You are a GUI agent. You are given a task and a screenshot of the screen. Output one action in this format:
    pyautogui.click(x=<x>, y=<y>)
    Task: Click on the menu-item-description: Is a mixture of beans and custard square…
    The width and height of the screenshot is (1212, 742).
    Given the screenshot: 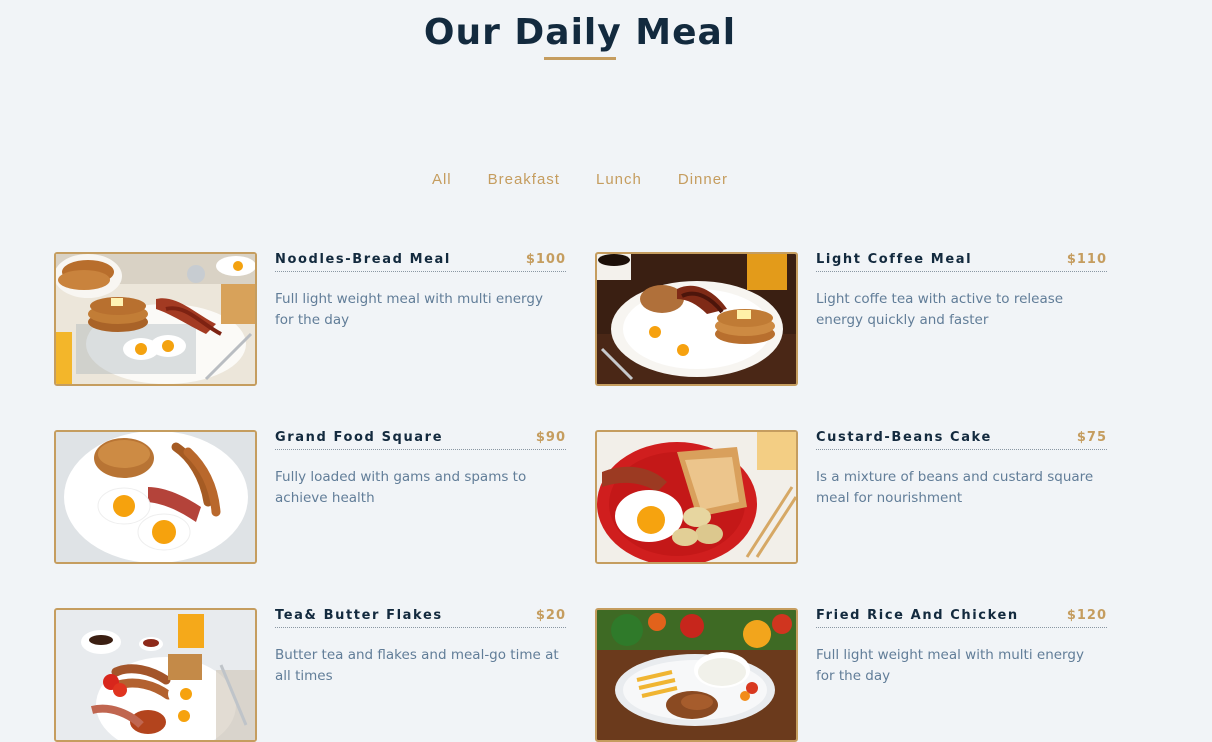 What is the action you would take?
    pyautogui.click(x=955, y=487)
    